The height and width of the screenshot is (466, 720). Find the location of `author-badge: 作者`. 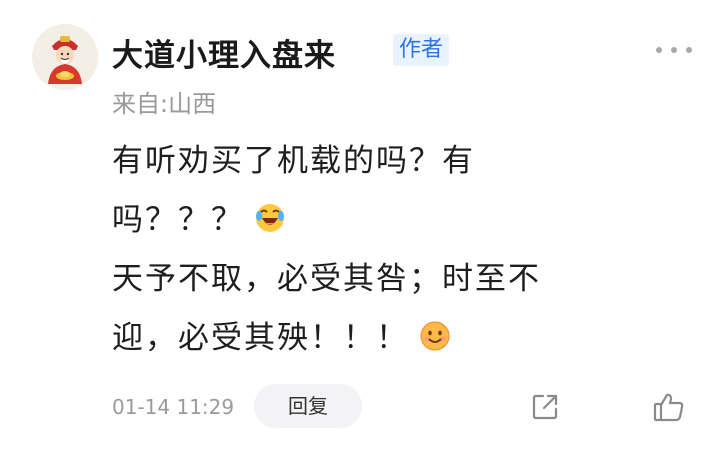

author-badge: 作者 is located at coordinates (421, 50).